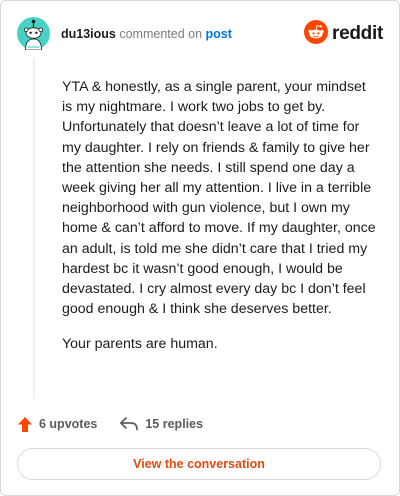 The height and width of the screenshot is (496, 400). Describe the element at coordinates (174, 424) in the screenshot. I see `replies-label: 15 replies` at that location.